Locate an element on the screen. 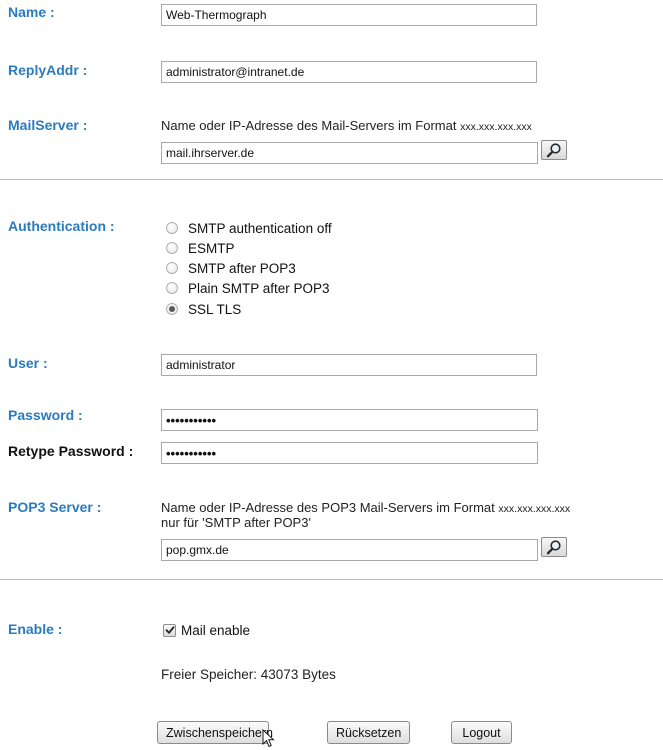 This screenshot has height=750, width=663. pop3server-hint-format: xxx.xxx.xxx.xxx is located at coordinates (534, 509).